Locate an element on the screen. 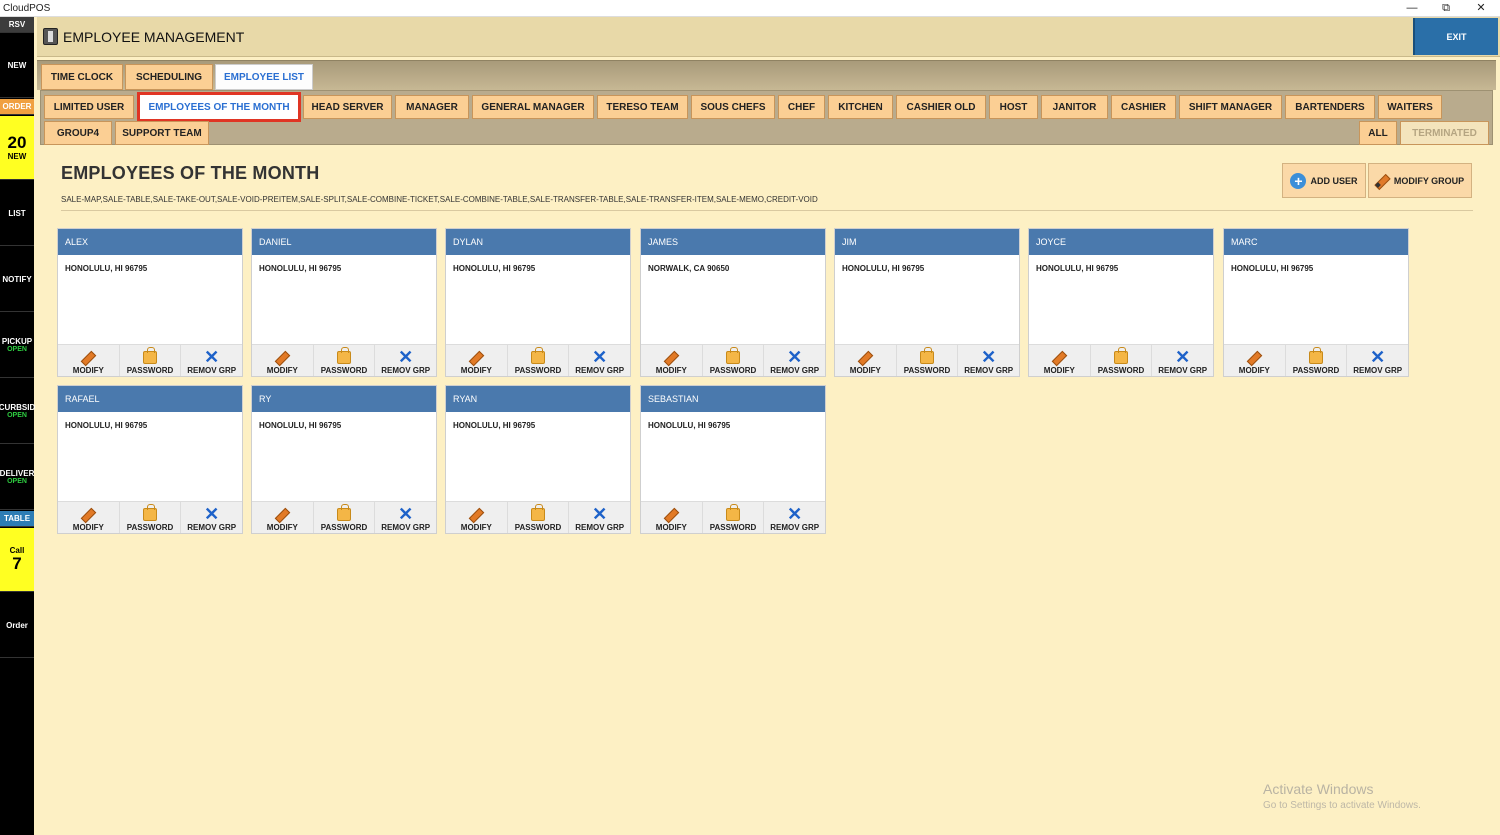 Image resolution: width=1500 pixels, height=835 pixels. maximize-icon: ⧉ is located at coordinates (1446, 8).